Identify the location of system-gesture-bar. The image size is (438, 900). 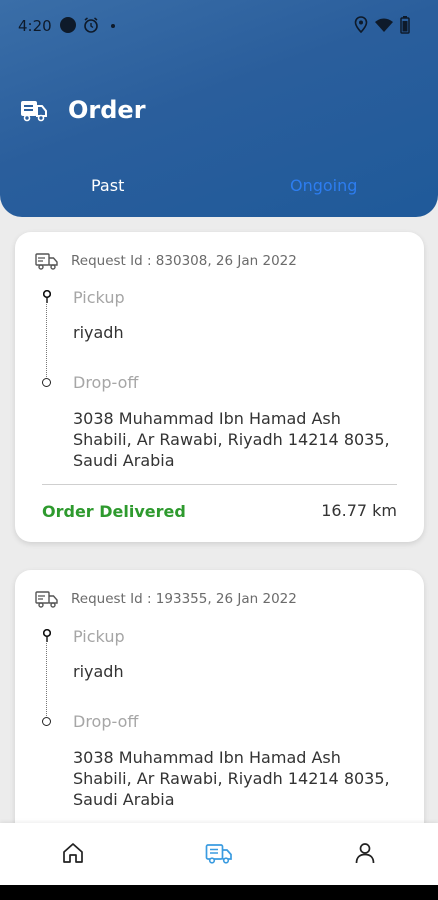
(219, 892).